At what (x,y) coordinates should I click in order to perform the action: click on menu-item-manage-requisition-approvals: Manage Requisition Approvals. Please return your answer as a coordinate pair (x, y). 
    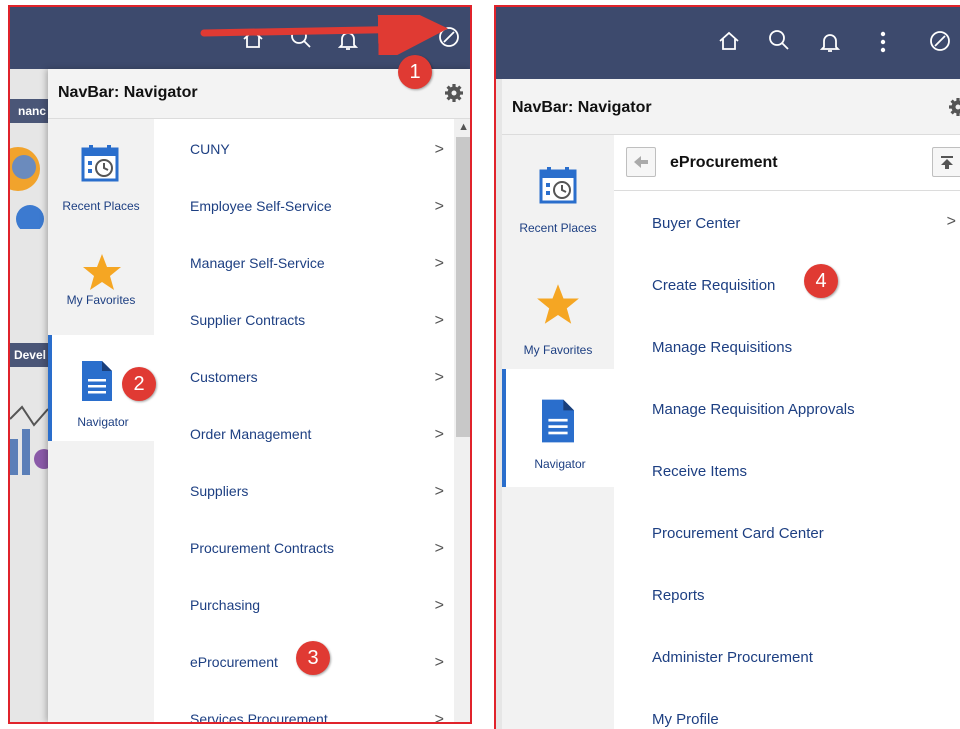
    Looking at the image, I should click on (787, 408).